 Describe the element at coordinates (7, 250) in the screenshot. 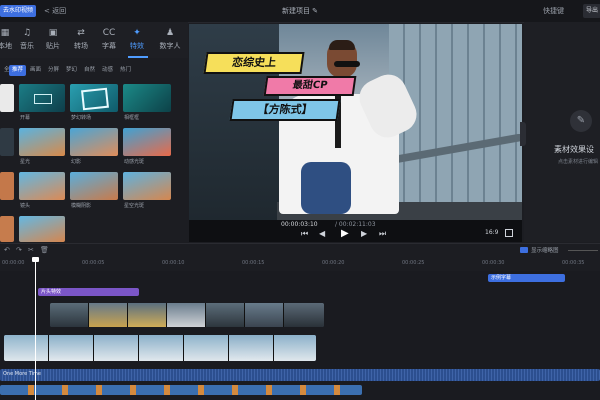

I see `undo-icon: ↶` at that location.